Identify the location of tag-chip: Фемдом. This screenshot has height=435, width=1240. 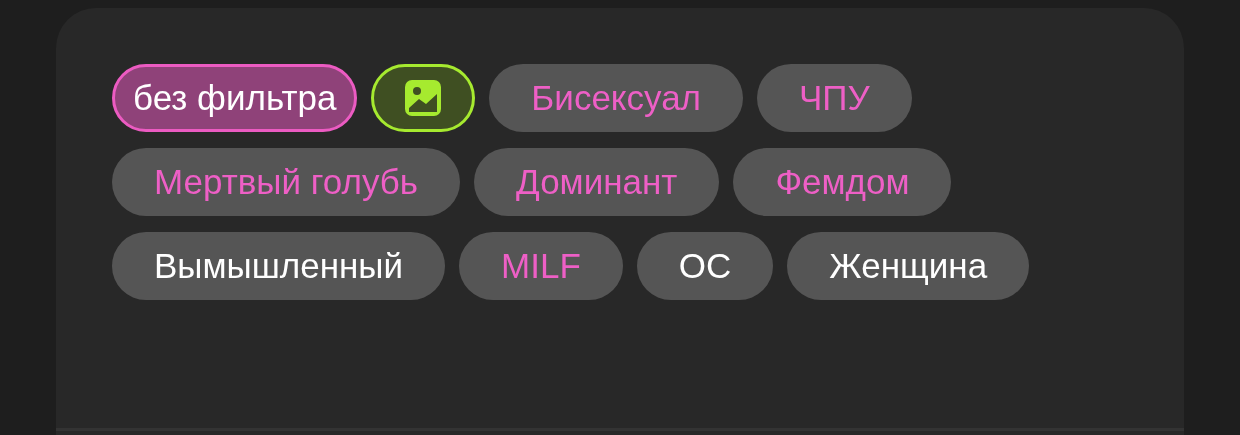
(842, 182).